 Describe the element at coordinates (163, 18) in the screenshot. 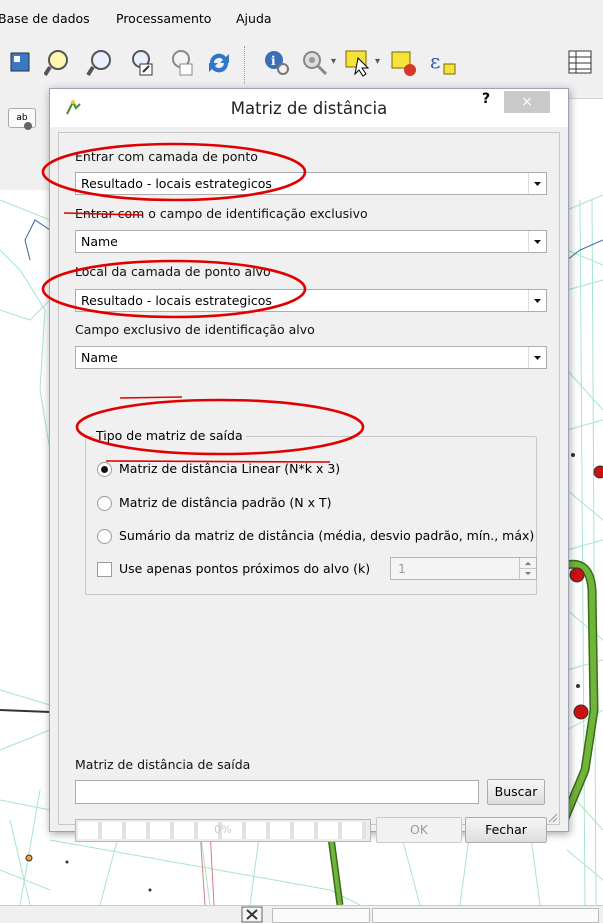

I see `menu-processing: Processamento` at that location.